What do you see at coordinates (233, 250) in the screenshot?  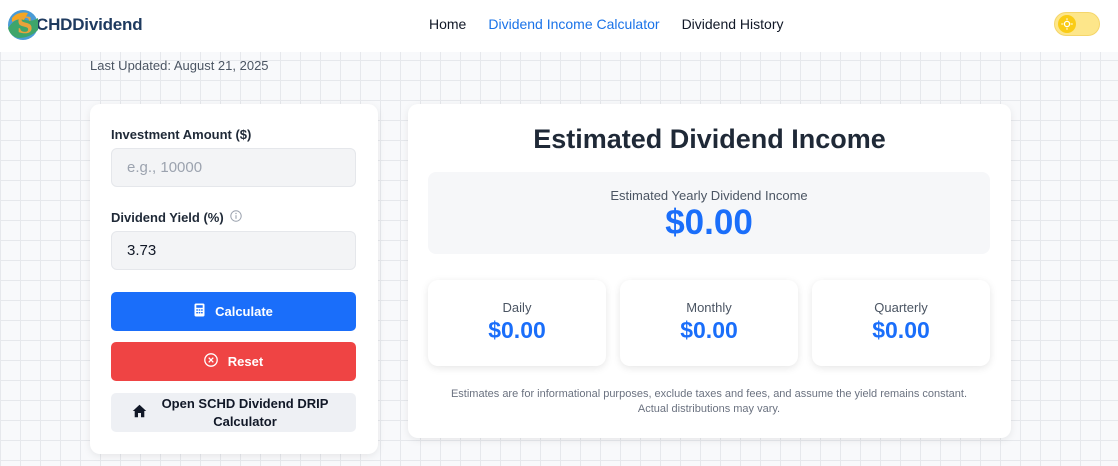 I see `dividend-yield-input` at bounding box center [233, 250].